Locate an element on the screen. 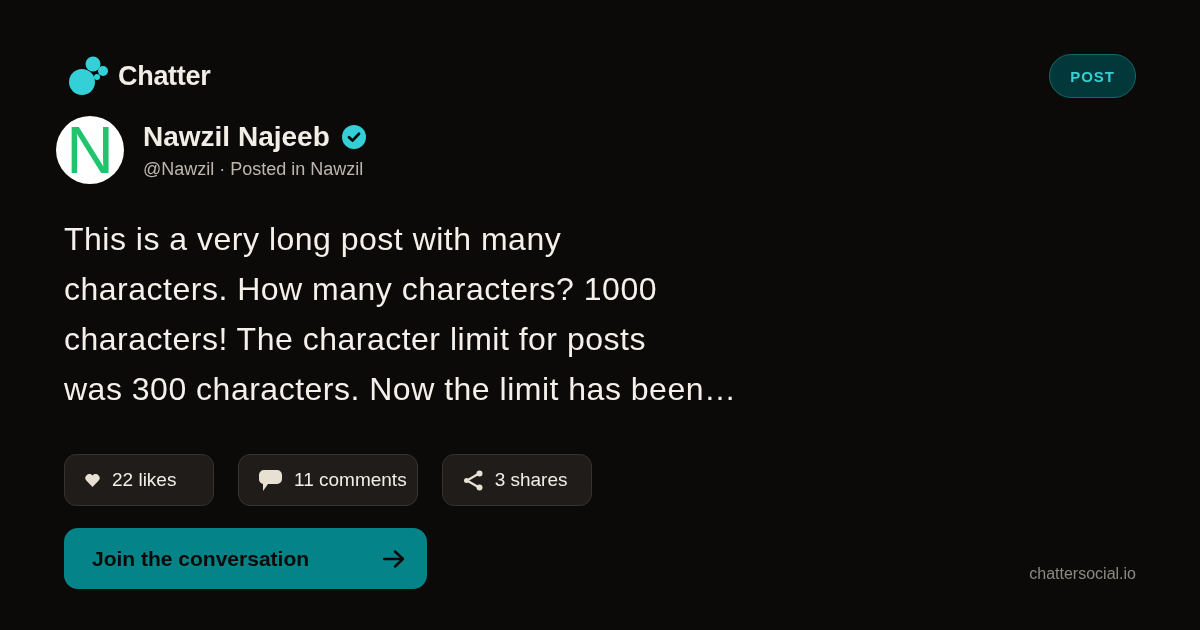 Image resolution: width=1200 pixels, height=630 pixels. share-icon is located at coordinates (472, 480).